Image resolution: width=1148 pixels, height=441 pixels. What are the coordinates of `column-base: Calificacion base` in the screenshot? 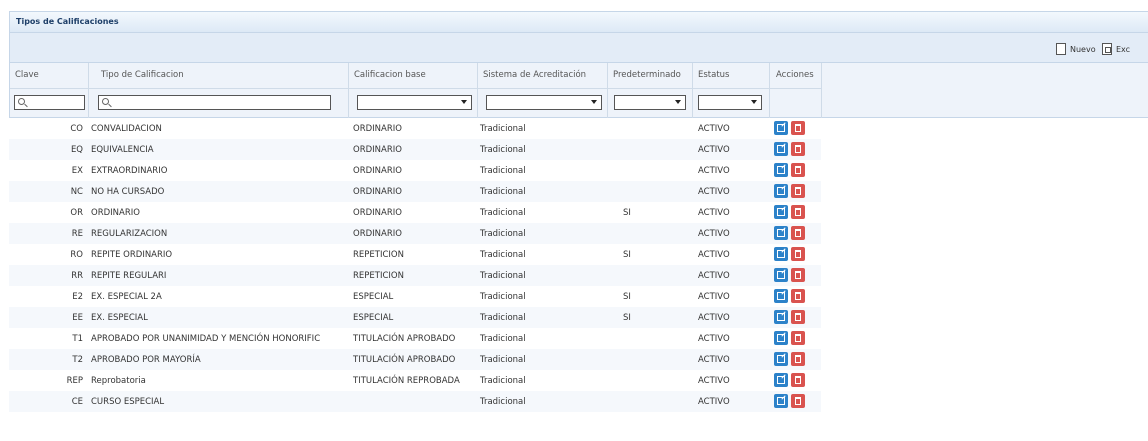 It's located at (413, 90).